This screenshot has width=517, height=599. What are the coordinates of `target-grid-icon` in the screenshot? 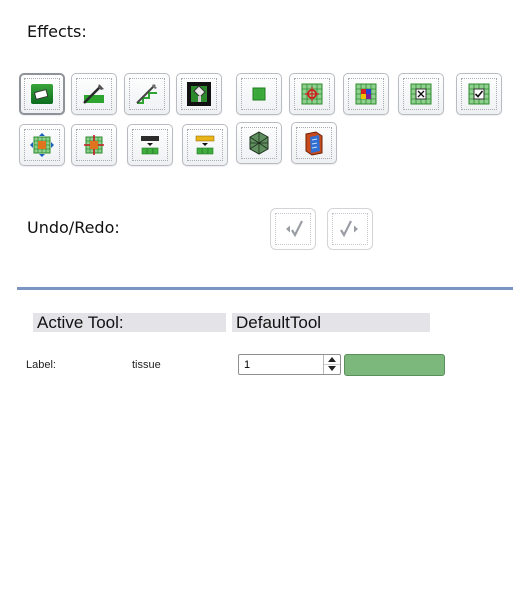 It's located at (312, 94).